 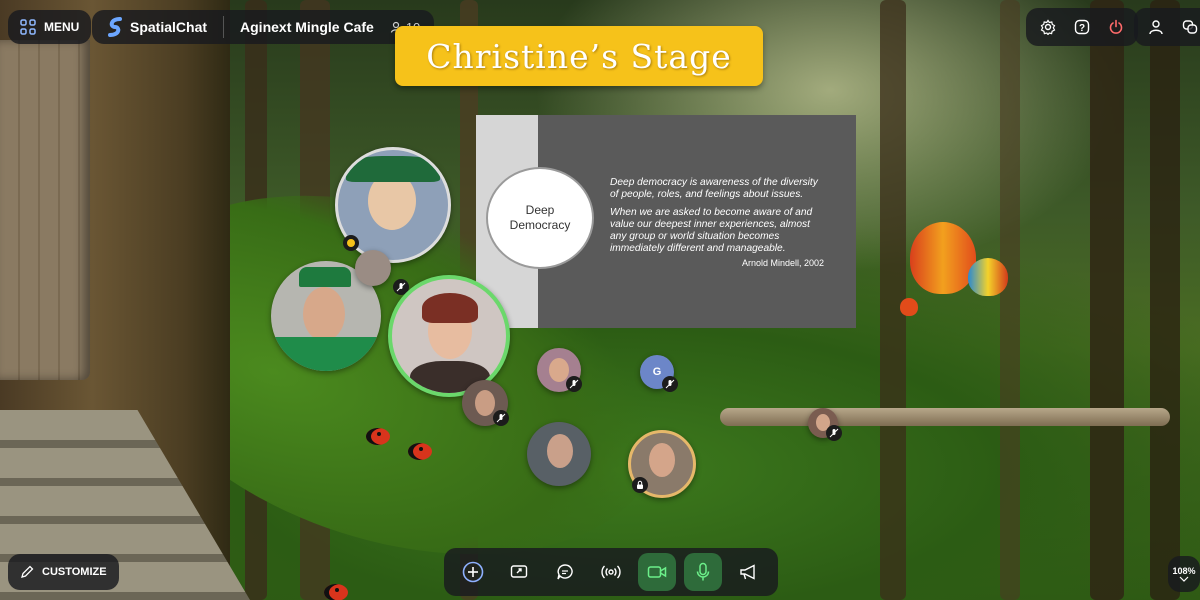 What do you see at coordinates (657, 372) in the screenshot?
I see `avatar-initial: G` at bounding box center [657, 372].